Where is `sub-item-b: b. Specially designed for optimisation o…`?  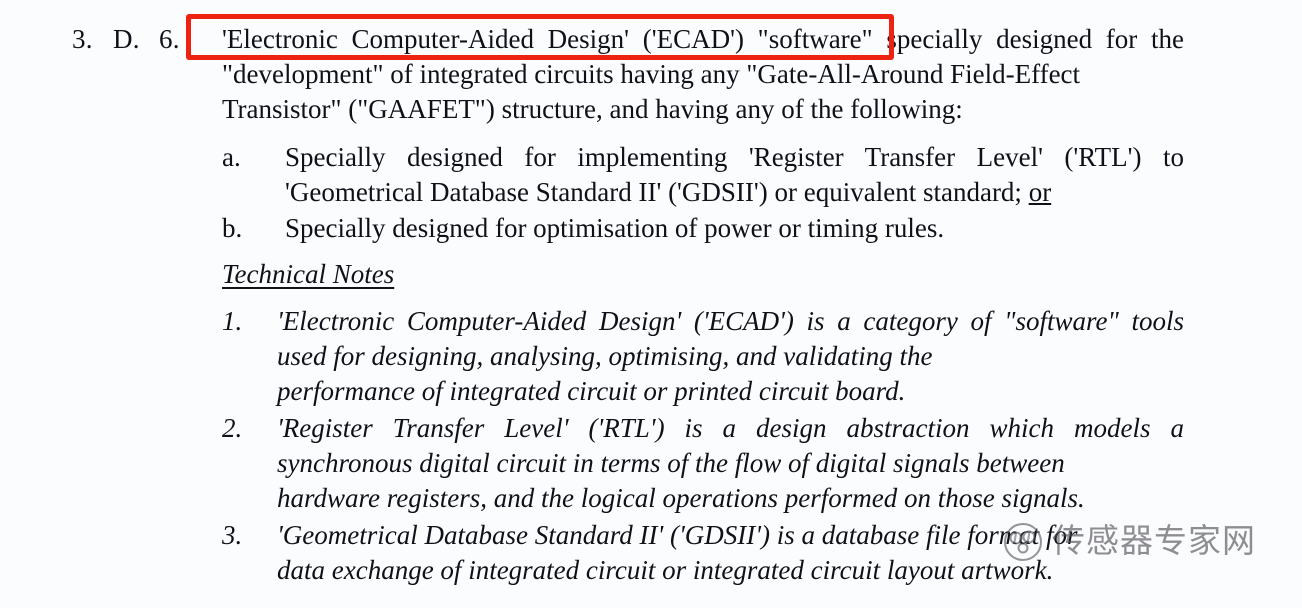 sub-item-b: b. Specially designed for optimisation o… is located at coordinates (703, 228).